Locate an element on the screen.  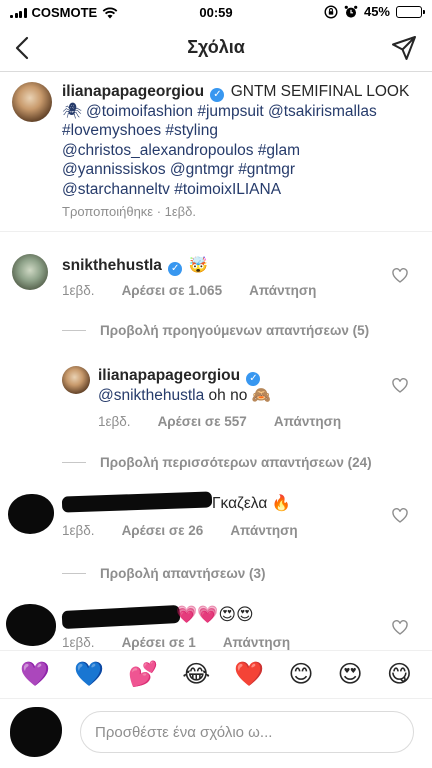
comment-meta: 1εβδ. Αρέσει σε 1.065 Απάντηση is located at coordinates (189, 290).